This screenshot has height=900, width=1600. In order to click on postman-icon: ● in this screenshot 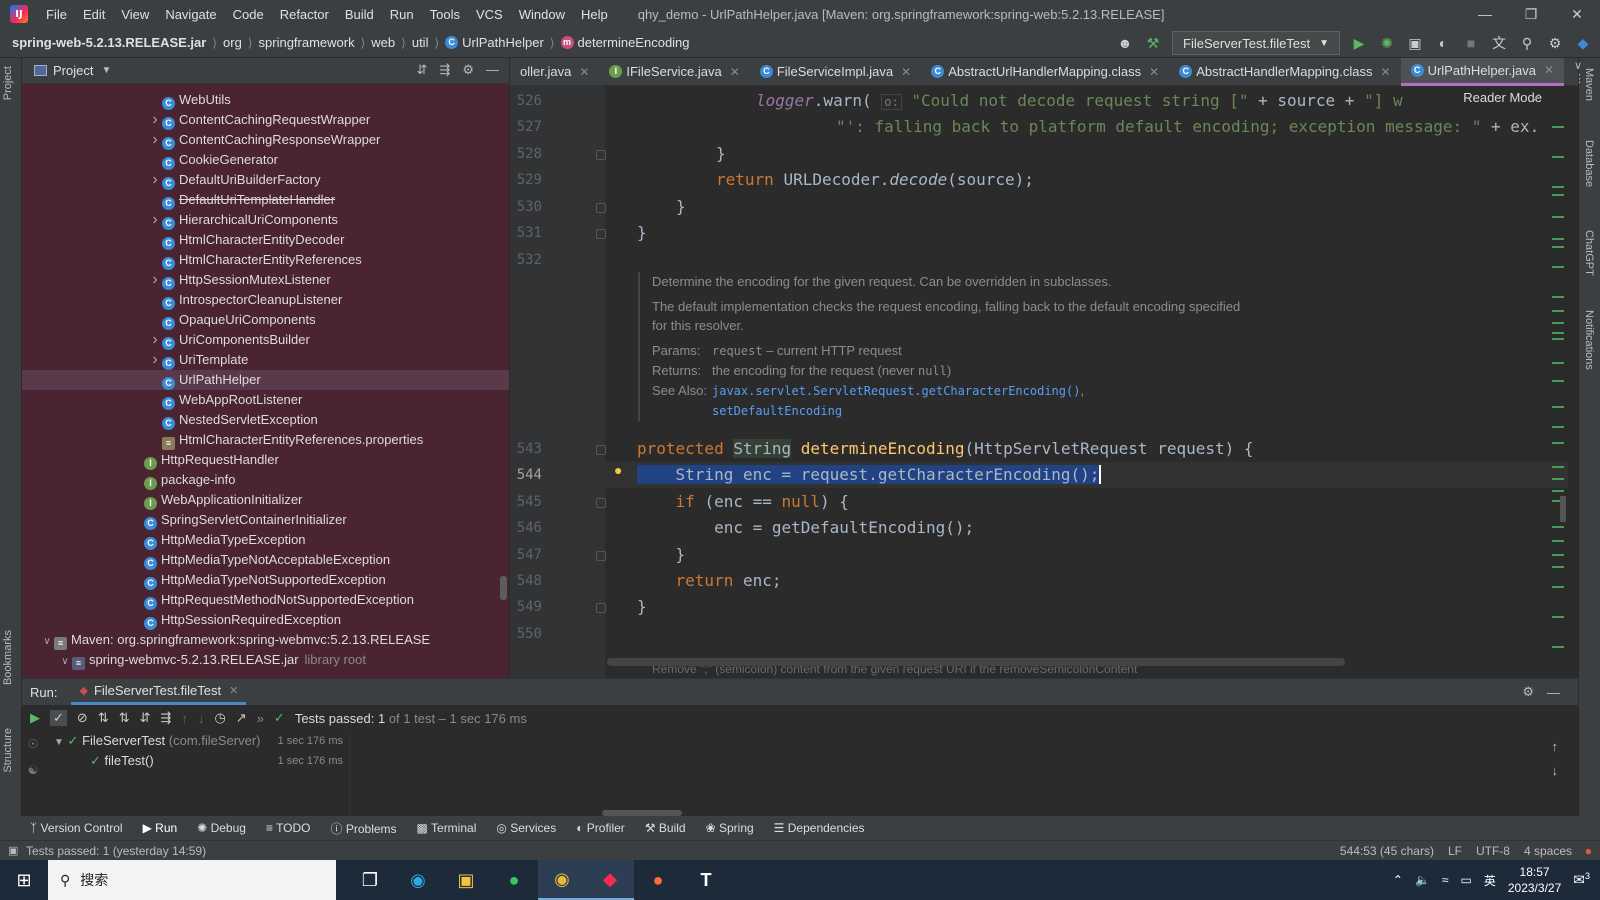, I will do `click(658, 880)`.